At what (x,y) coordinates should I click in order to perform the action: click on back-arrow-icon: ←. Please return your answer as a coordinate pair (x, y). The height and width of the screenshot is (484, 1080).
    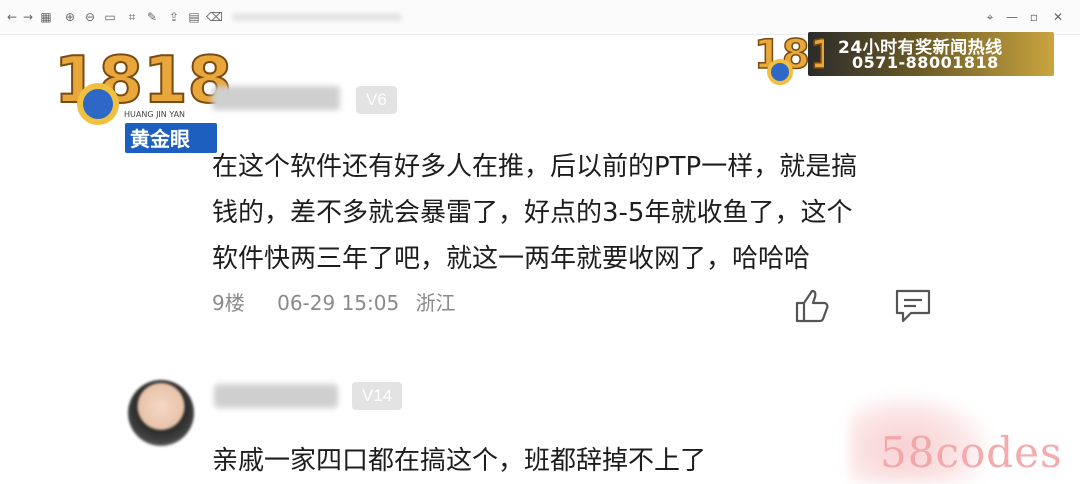
    Looking at the image, I should click on (12, 17).